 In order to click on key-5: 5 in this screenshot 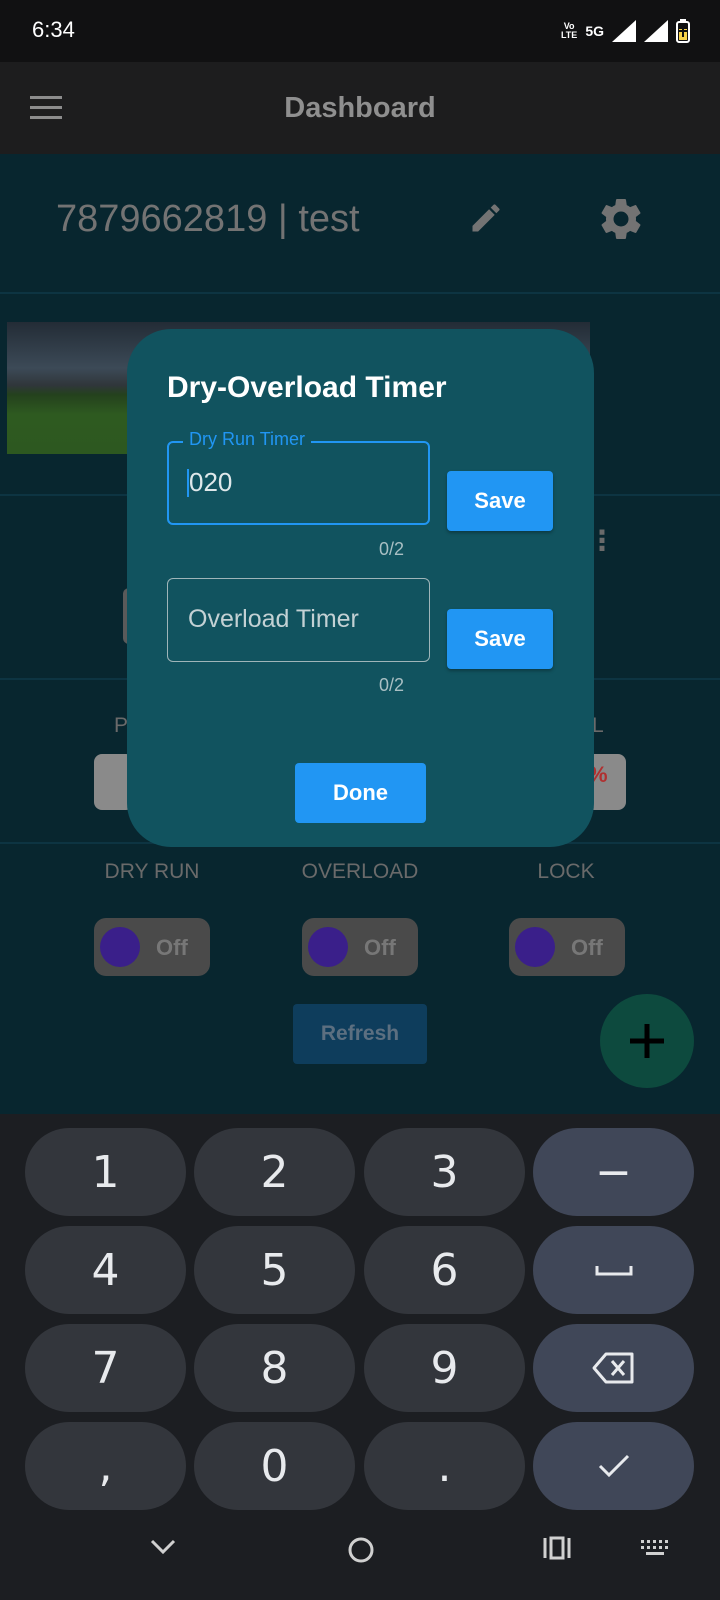, I will do `click(274, 1270)`.